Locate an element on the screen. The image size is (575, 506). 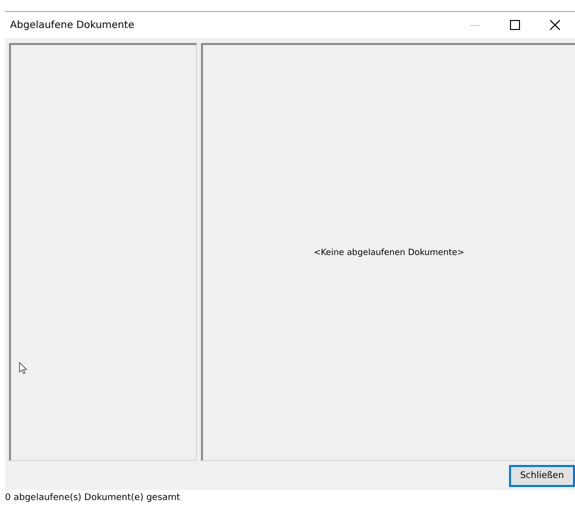
close-icon is located at coordinates (555, 25).